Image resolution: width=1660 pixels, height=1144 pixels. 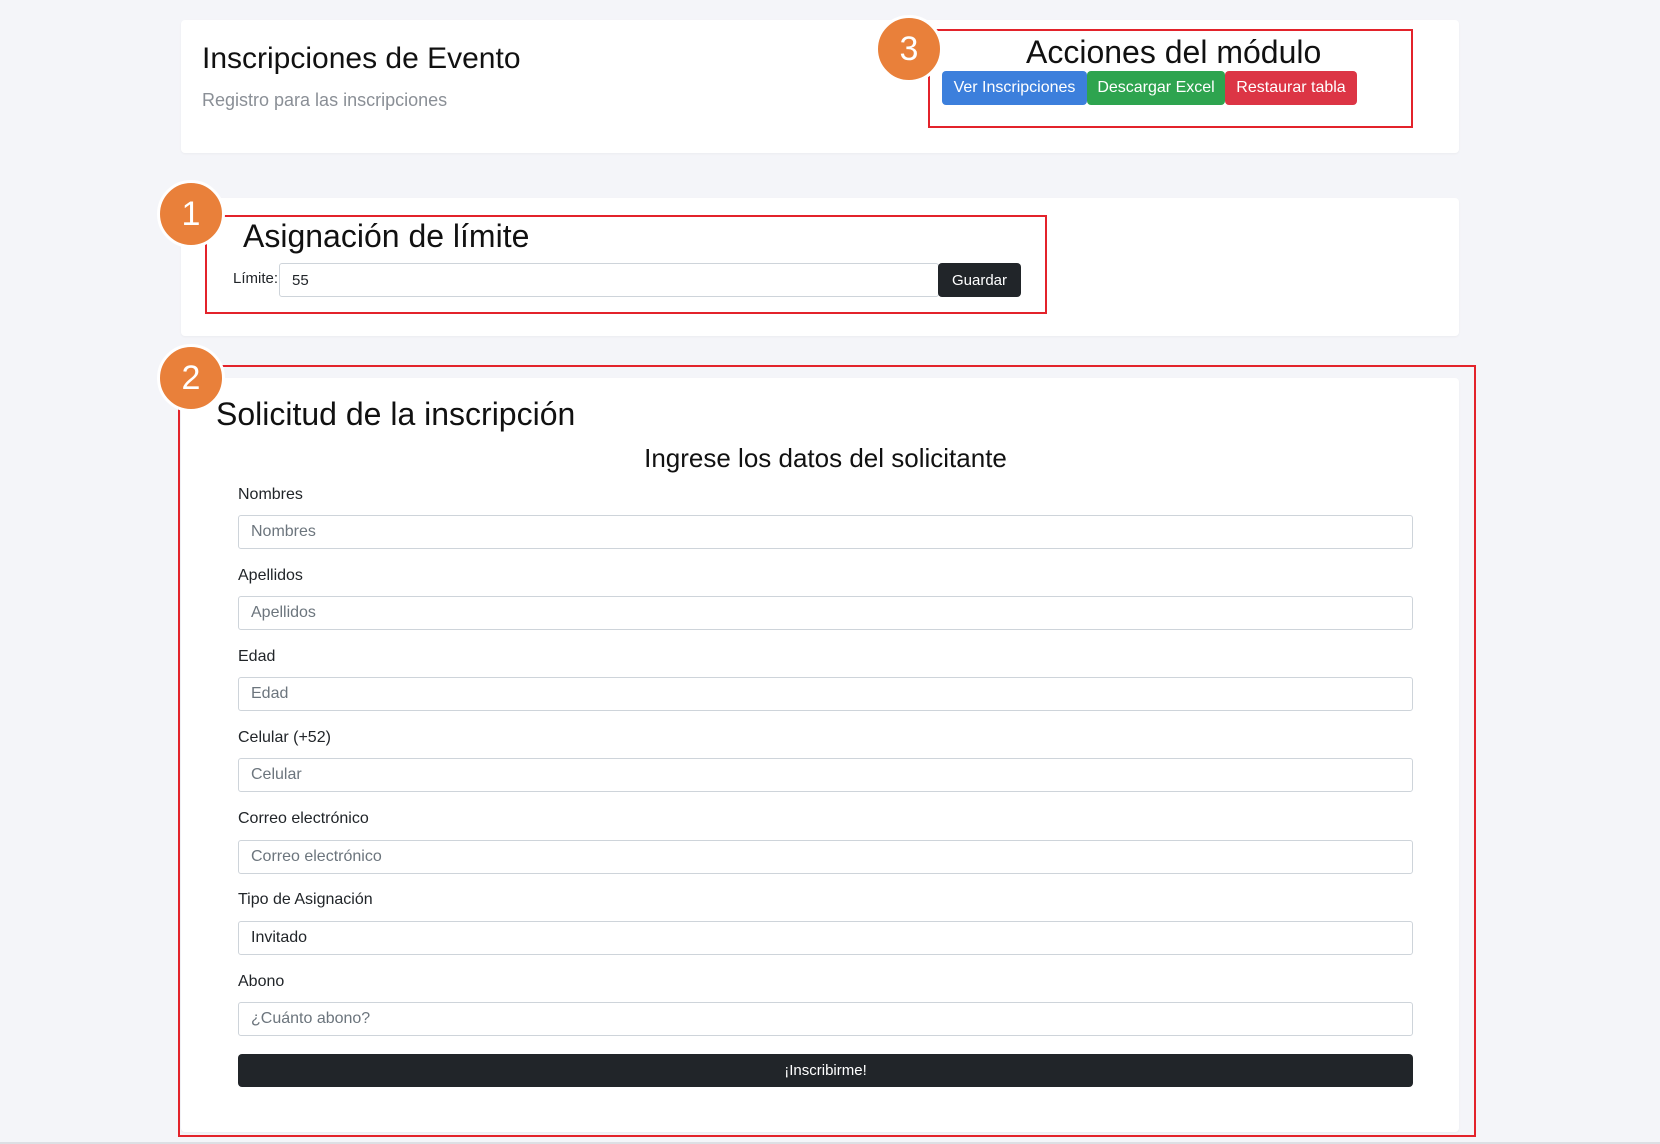 I want to click on limit-input, so click(x=609, y=280).